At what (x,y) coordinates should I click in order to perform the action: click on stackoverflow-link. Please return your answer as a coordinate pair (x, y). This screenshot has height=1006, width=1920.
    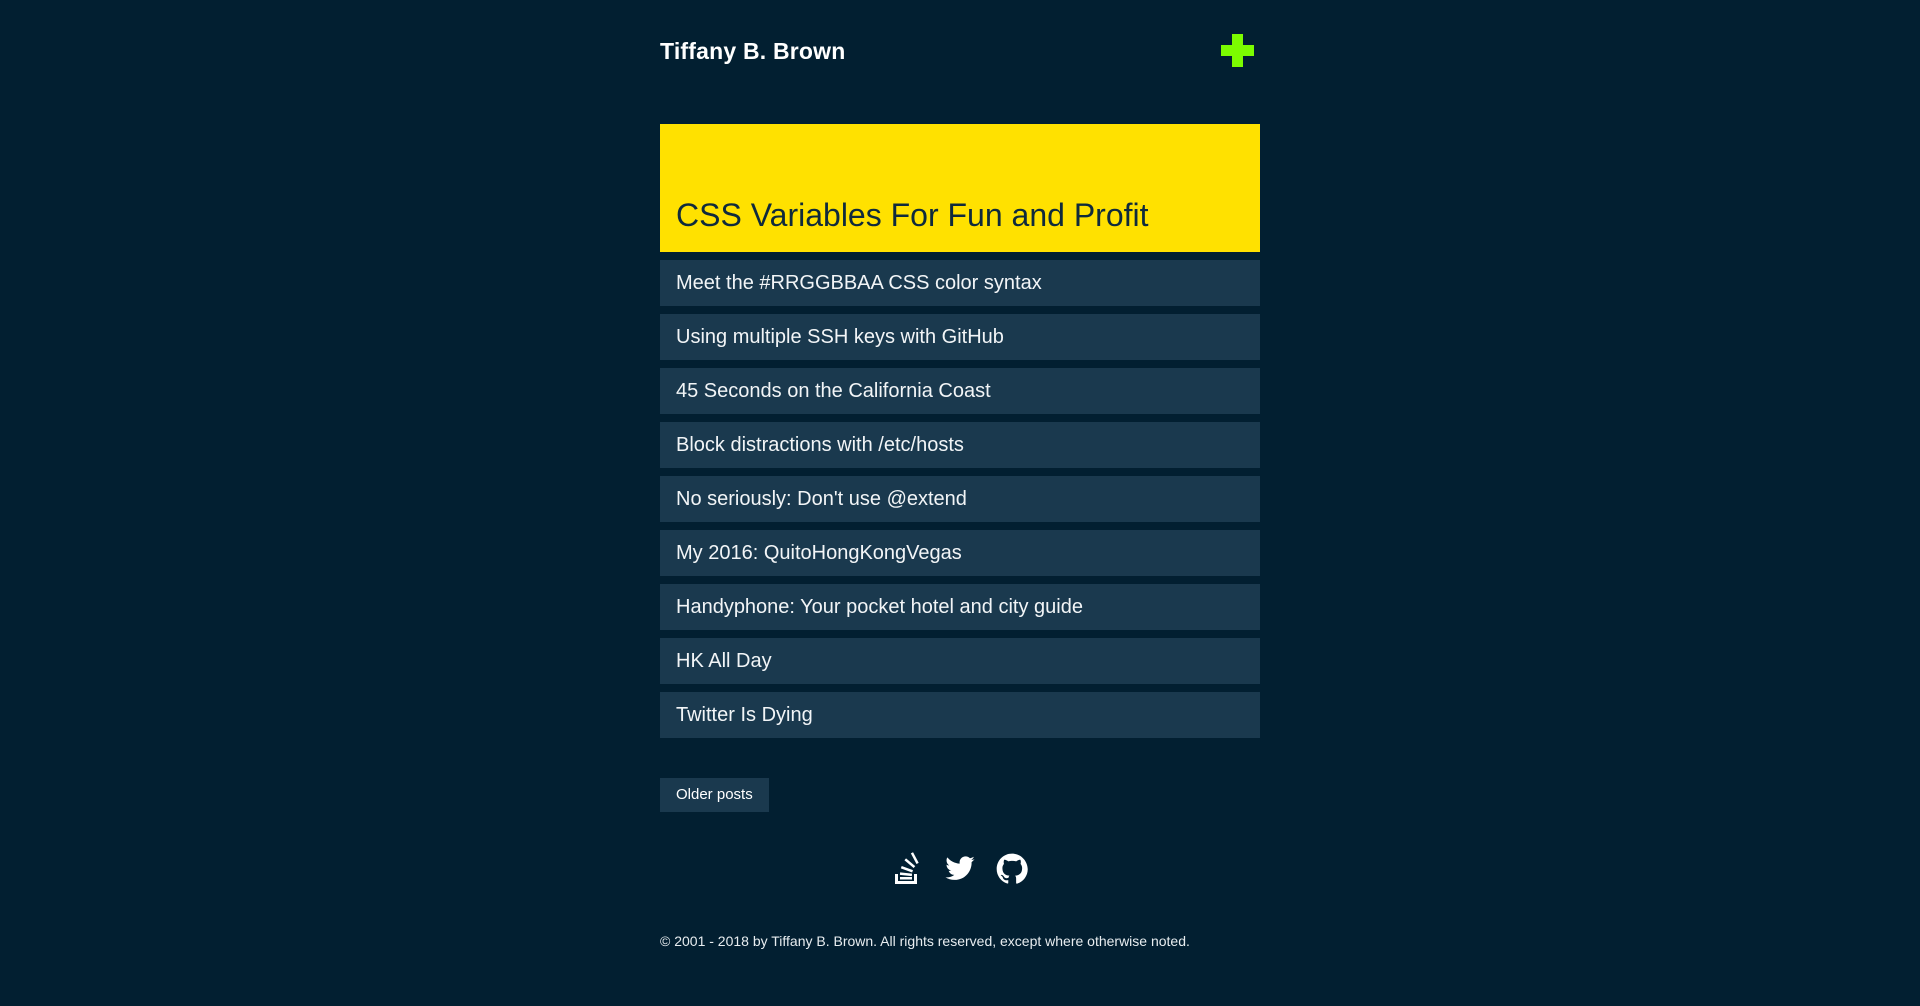
    Looking at the image, I should click on (908, 869).